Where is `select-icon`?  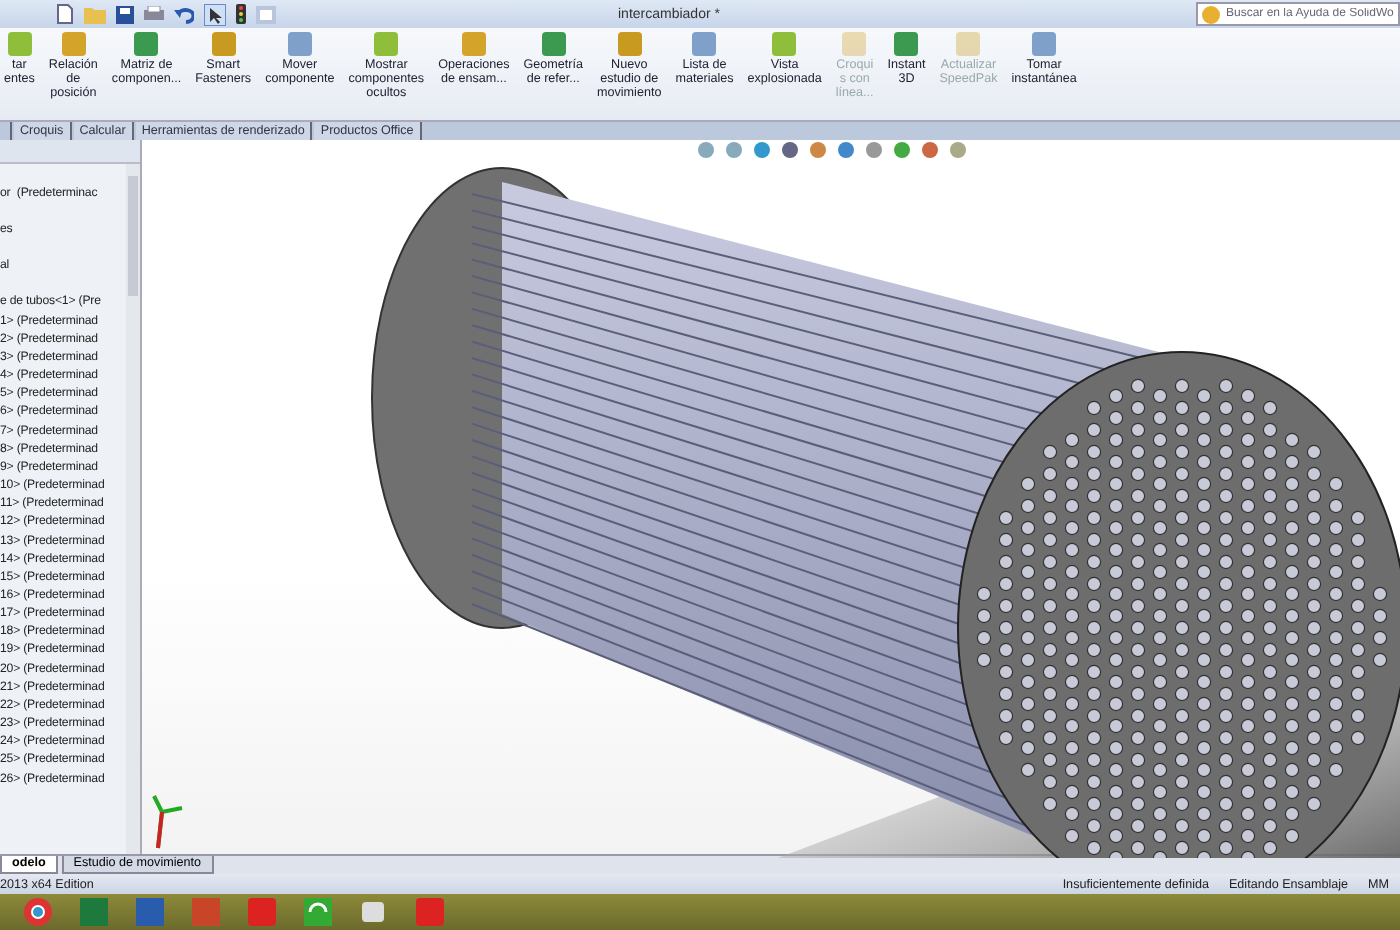
select-icon is located at coordinates (215, 14).